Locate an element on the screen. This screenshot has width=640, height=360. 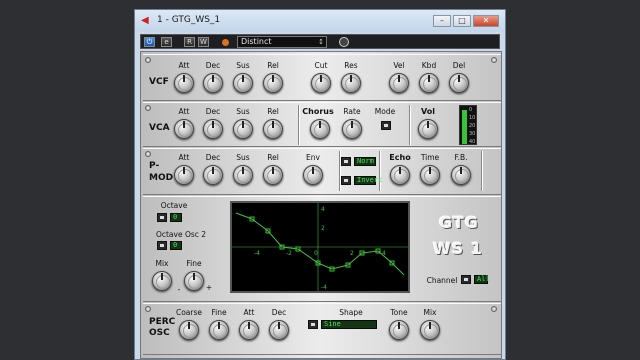
perc-mix-knob is located at coordinates (430, 330).